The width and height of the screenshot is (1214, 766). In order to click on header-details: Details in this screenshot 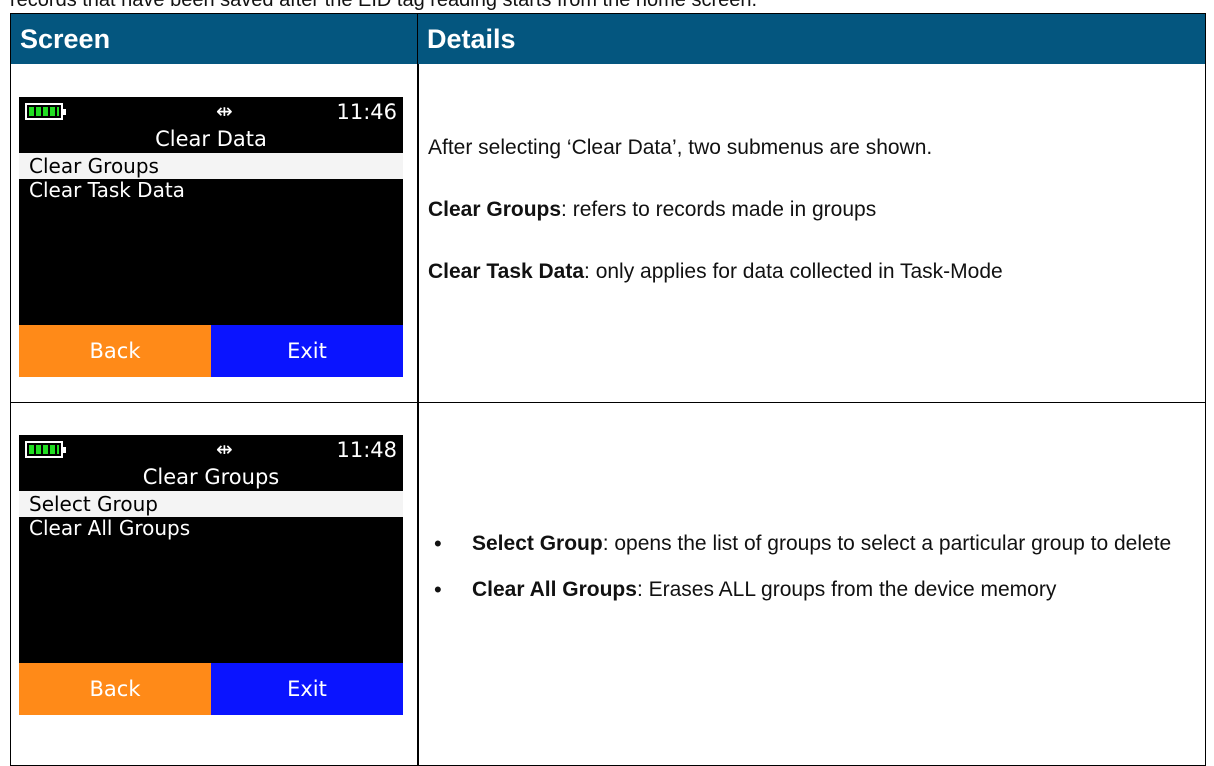, I will do `click(471, 39)`.